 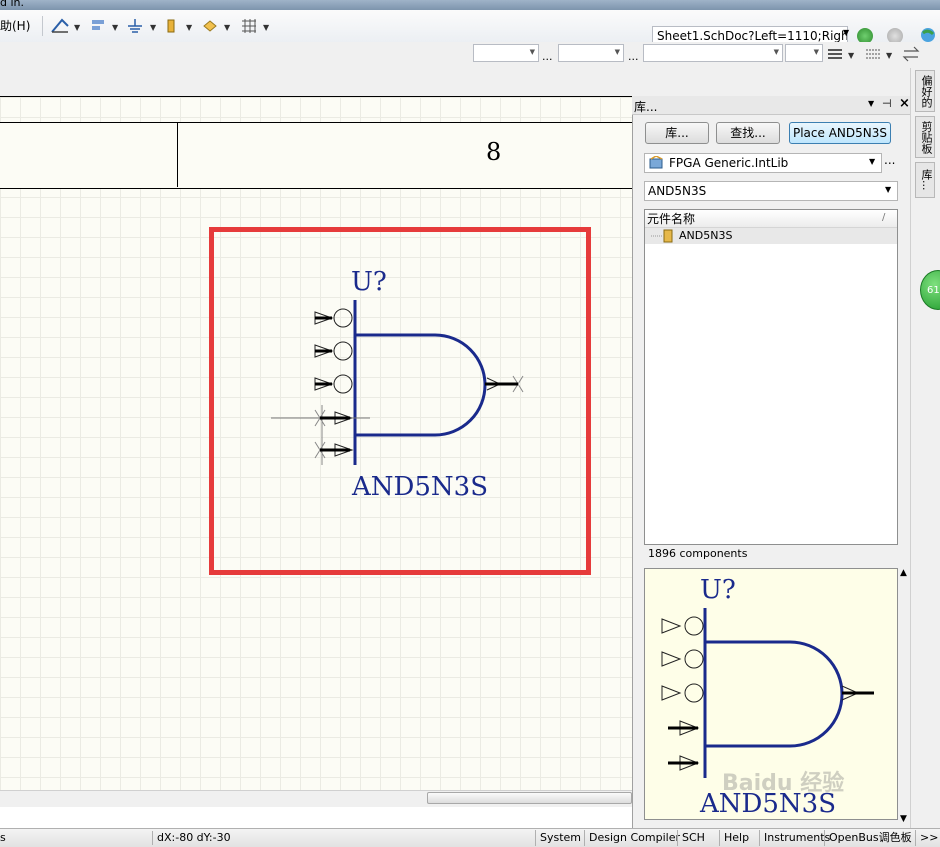 I want to click on list-item: AND5N3S, so click(x=771, y=236).